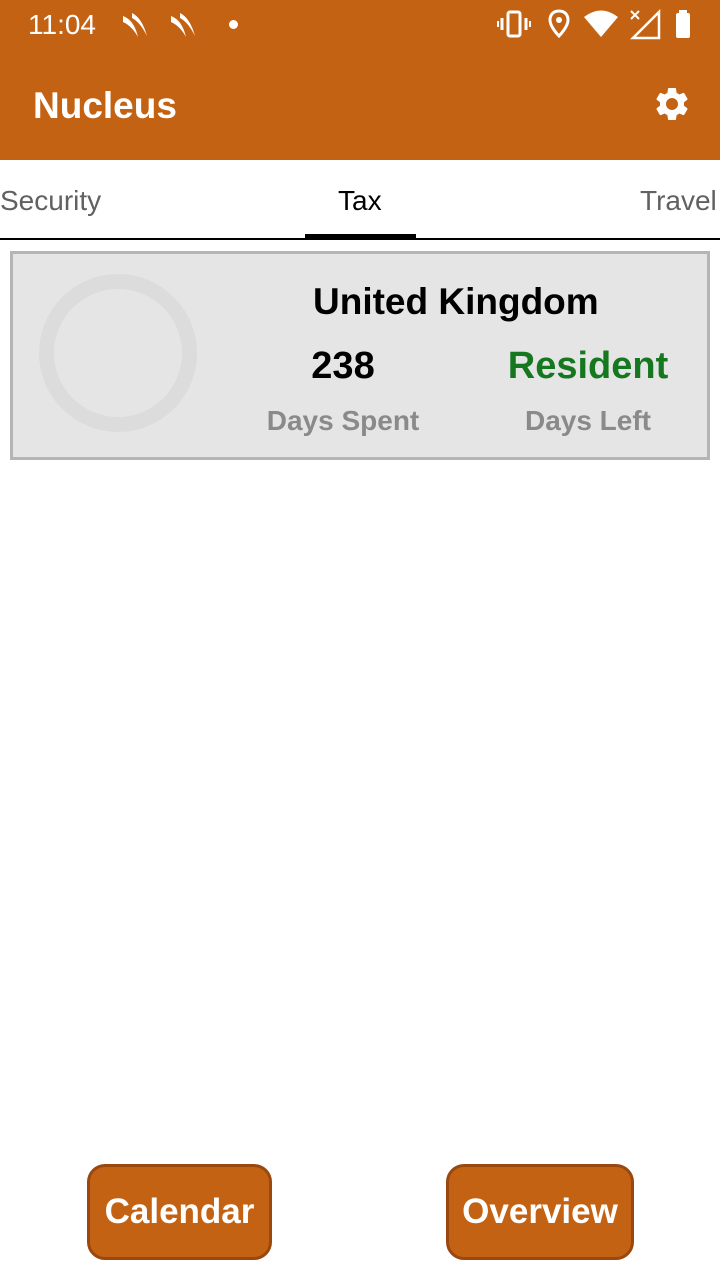 This screenshot has width=720, height=1280. I want to click on days-spent-label: Days Spent, so click(343, 420).